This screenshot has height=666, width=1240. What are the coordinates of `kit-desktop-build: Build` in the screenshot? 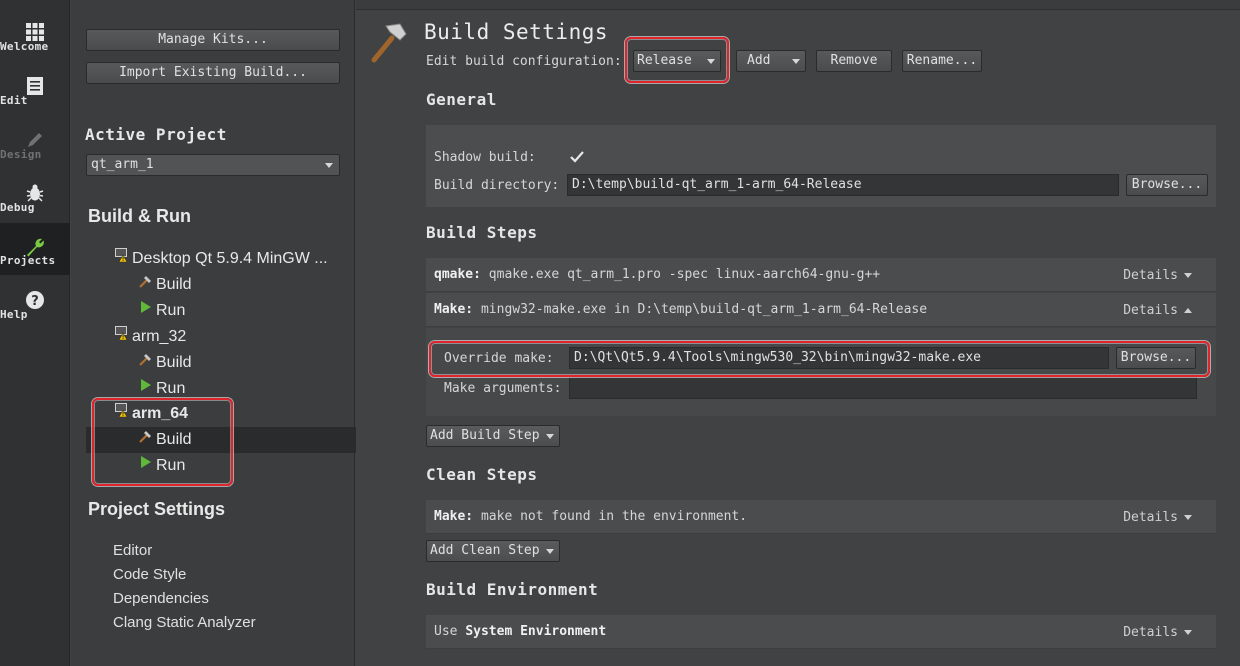 It's located at (165, 285).